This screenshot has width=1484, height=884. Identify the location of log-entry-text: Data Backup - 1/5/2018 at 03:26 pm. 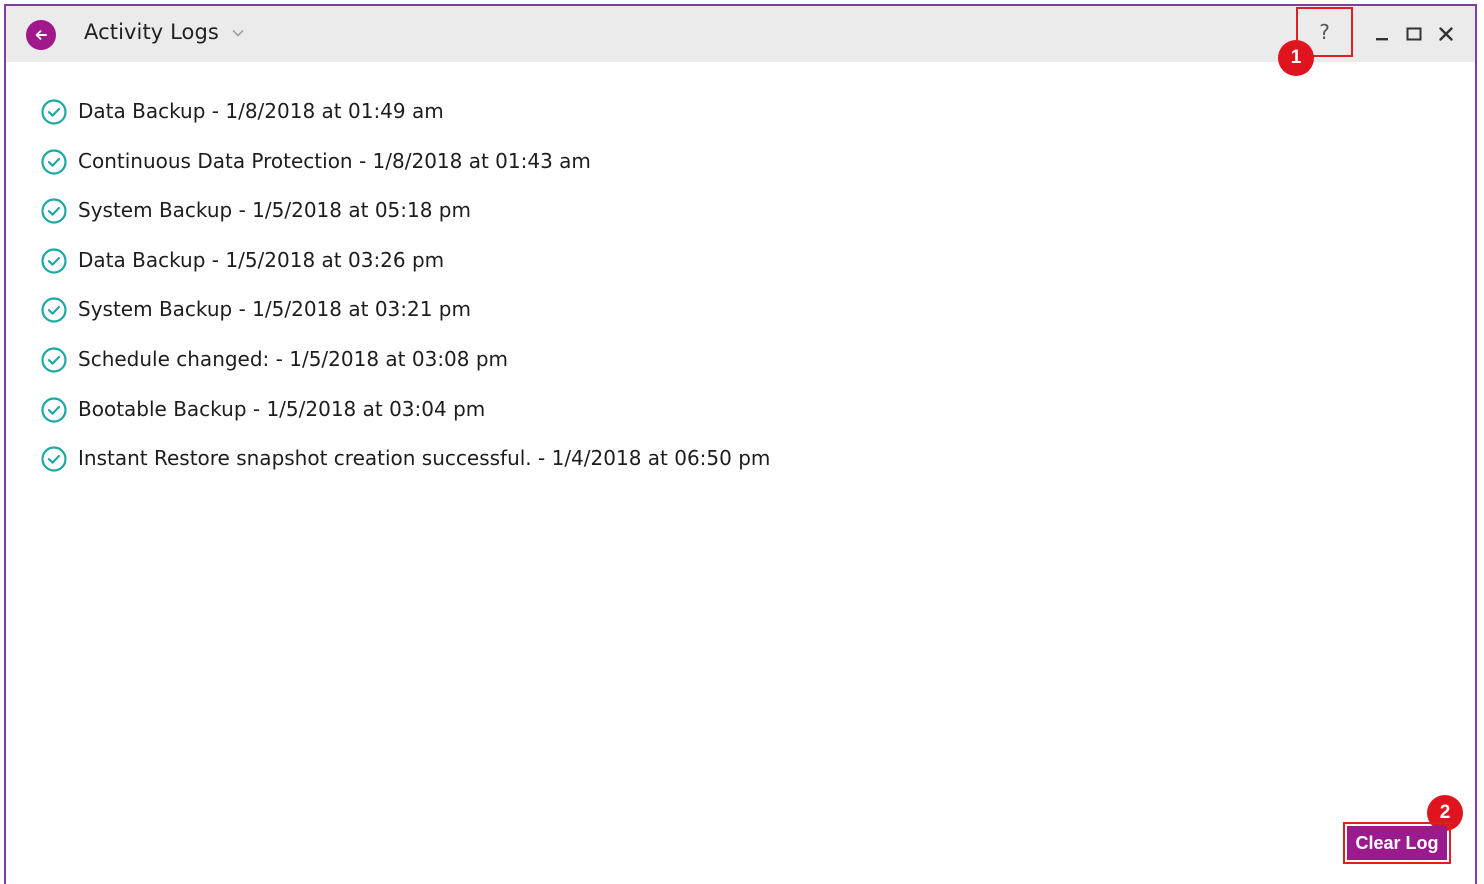
(261, 259).